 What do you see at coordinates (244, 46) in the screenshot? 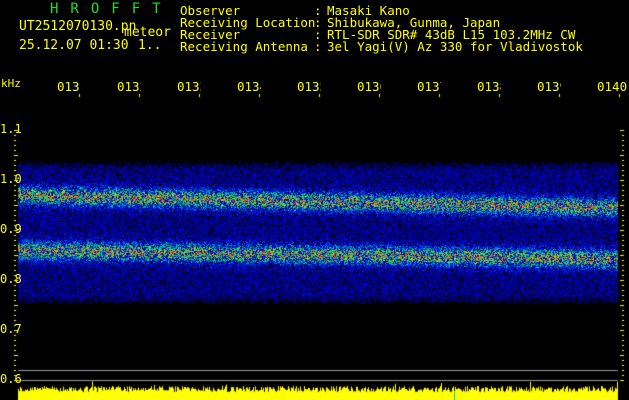
I see `antenna-label: Receiving Antenna` at bounding box center [244, 46].